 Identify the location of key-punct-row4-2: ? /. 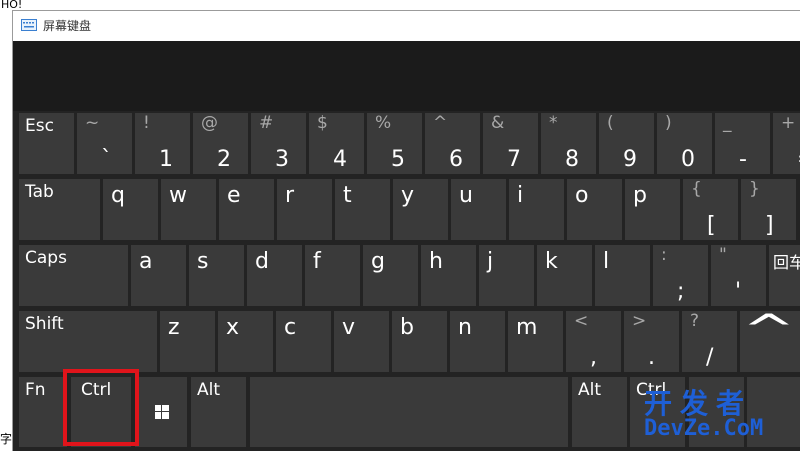
(709, 341).